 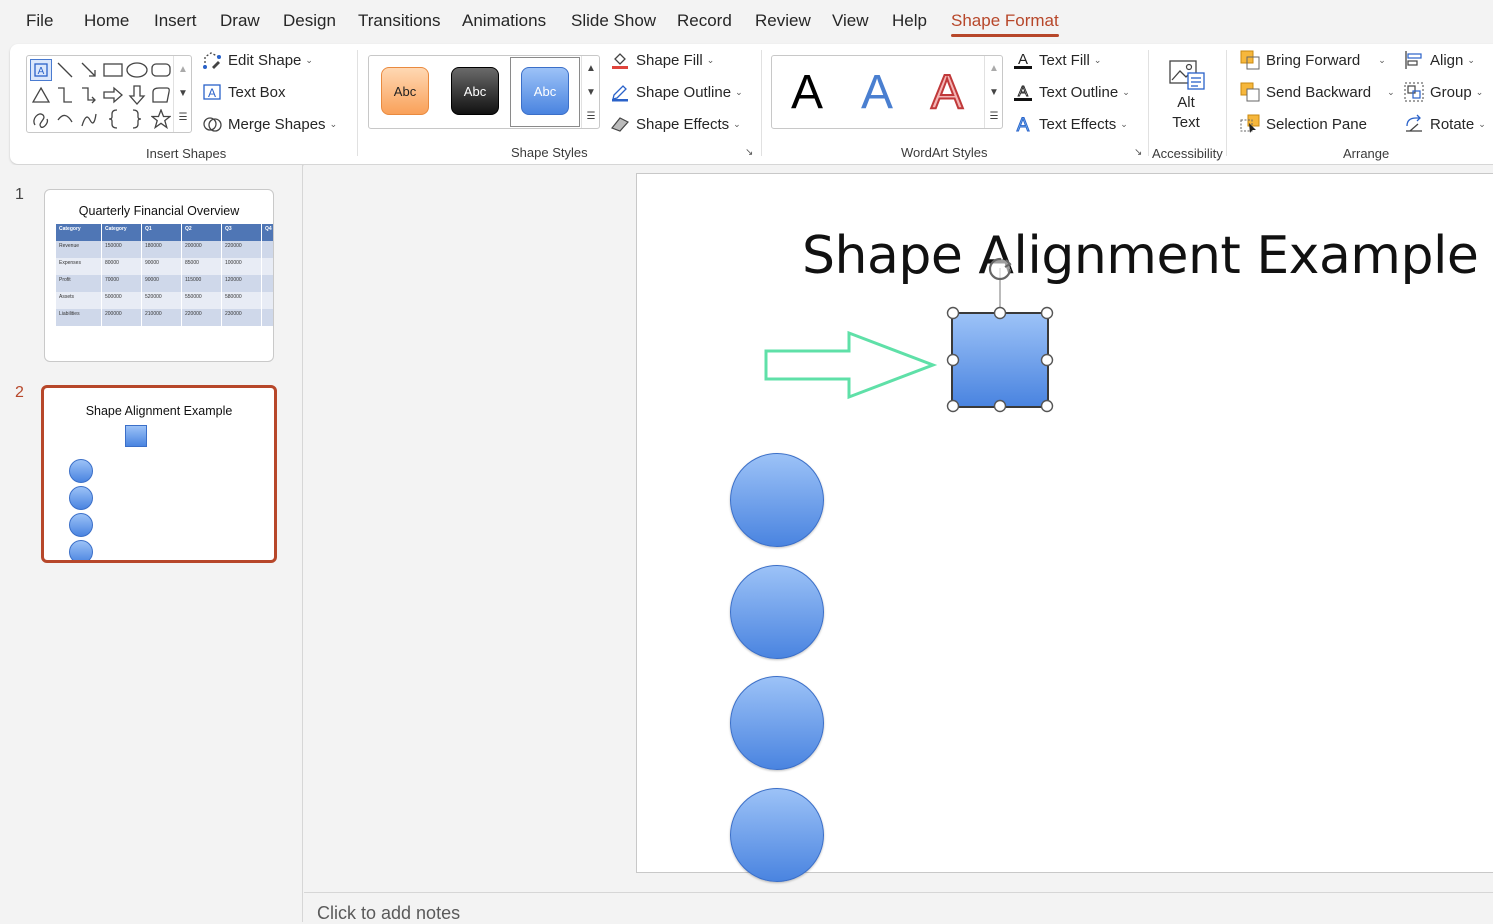 I want to click on arrow-shape, so click(x=850, y=365).